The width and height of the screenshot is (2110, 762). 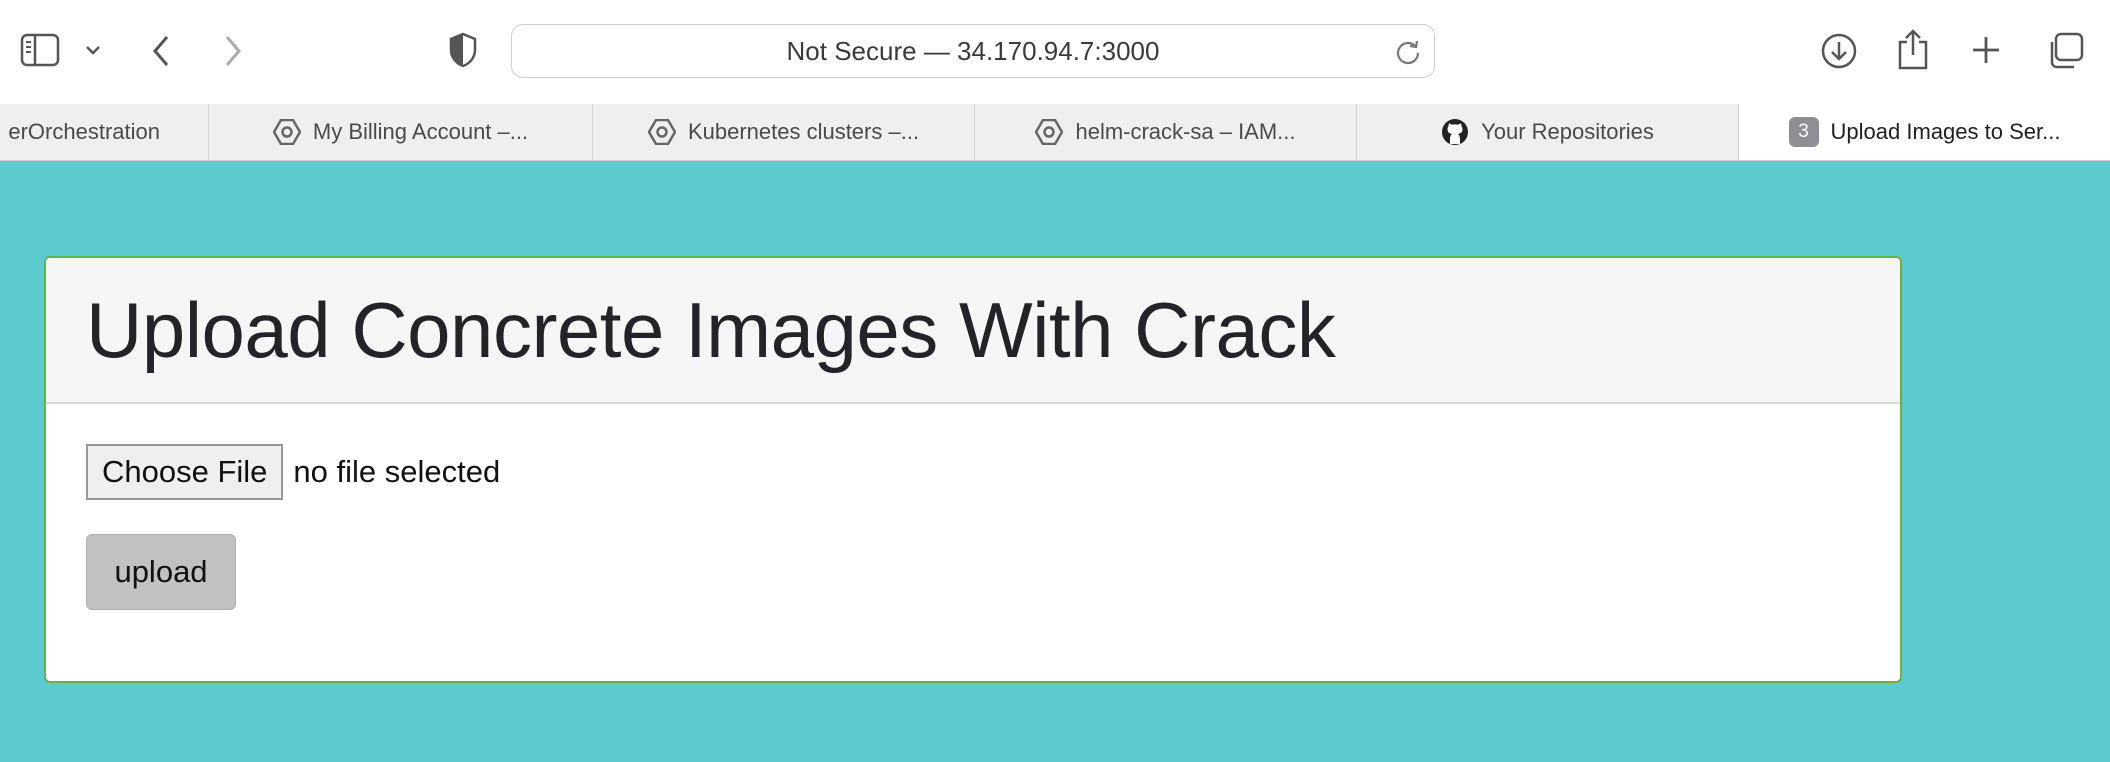 I want to click on upload-button: upload, so click(x=161, y=572).